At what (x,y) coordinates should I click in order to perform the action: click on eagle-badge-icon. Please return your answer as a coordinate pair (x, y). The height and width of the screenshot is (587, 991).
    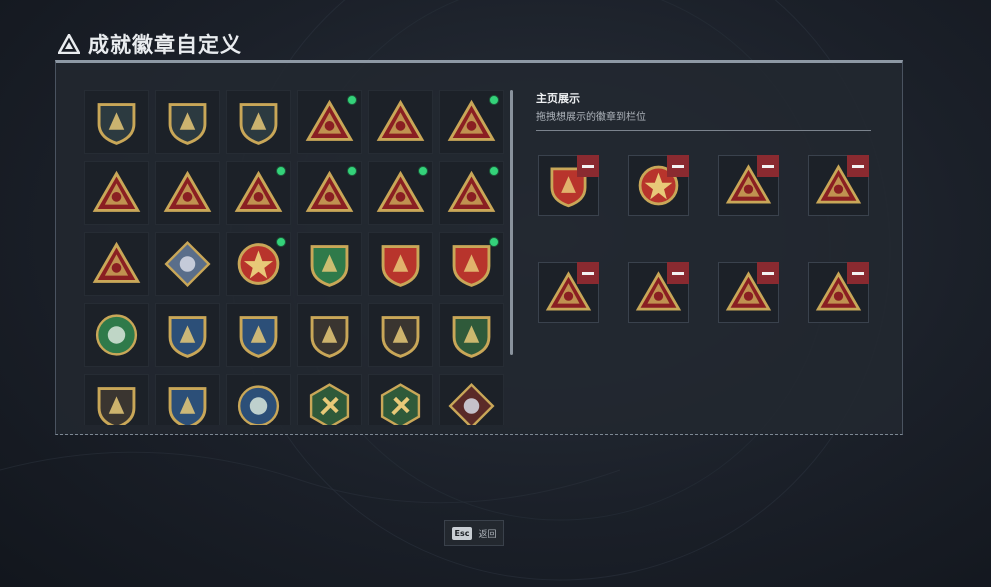
    Looking at the image, I should click on (258, 405).